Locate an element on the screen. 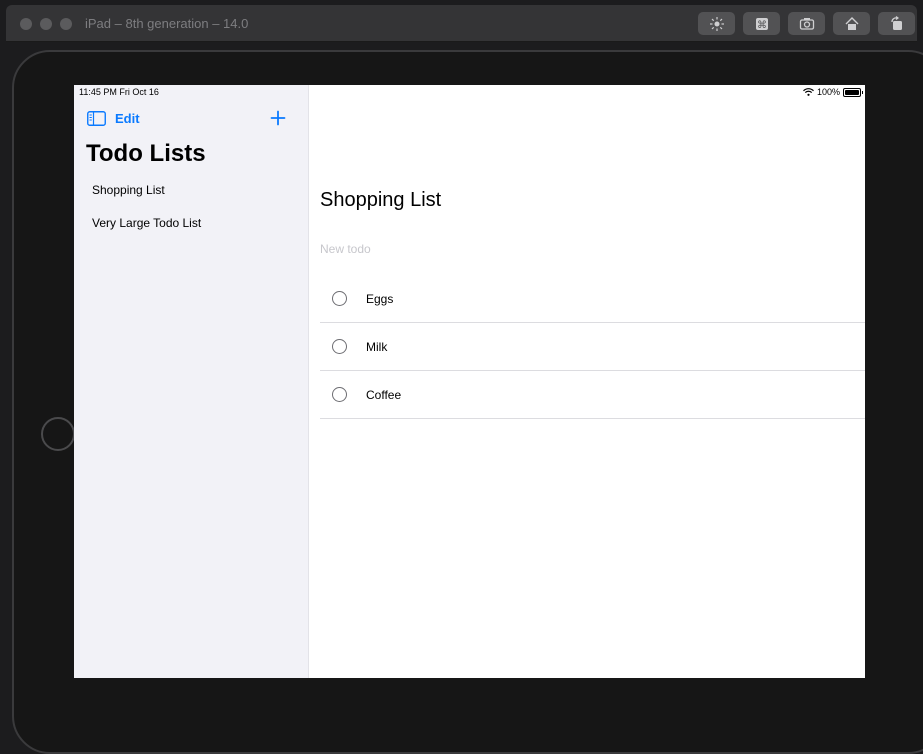  battery-percentage: 100% is located at coordinates (828, 92).